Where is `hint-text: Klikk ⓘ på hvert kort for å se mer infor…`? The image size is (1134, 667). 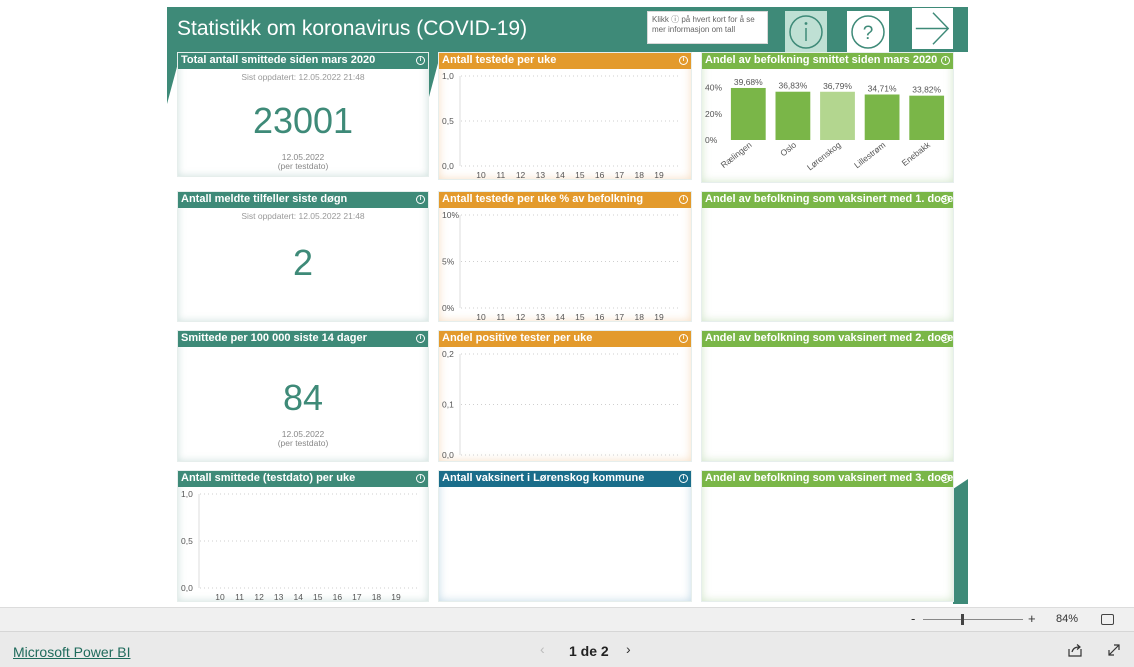 hint-text: Klikk ⓘ på hvert kort for å se mer infor… is located at coordinates (707, 27).